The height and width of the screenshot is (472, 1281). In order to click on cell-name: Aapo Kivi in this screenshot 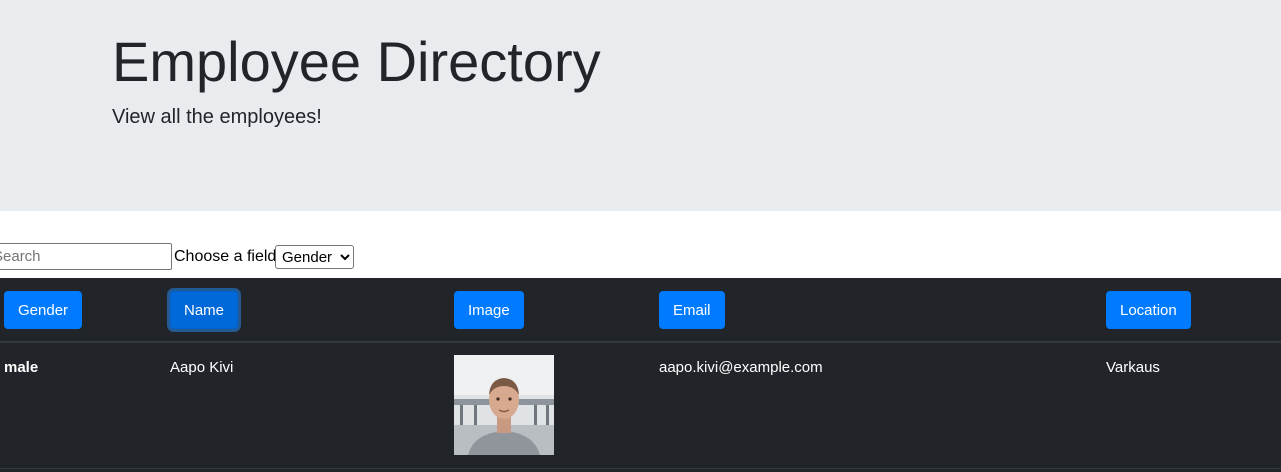, I will do `click(202, 367)`.